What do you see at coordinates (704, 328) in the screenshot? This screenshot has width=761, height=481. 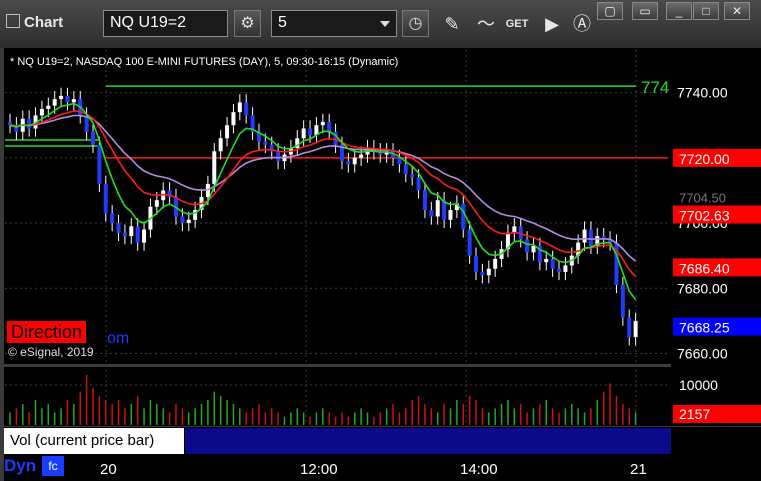 I see `price-badge-label: 7668.25` at bounding box center [704, 328].